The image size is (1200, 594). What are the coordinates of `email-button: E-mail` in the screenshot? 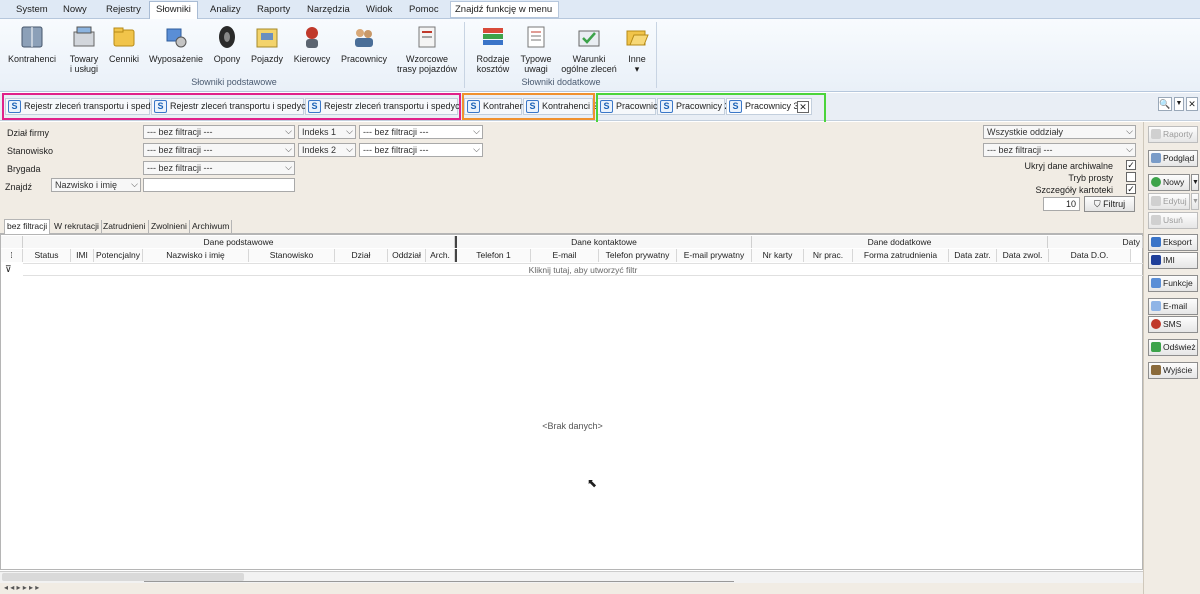 It's located at (1173, 306).